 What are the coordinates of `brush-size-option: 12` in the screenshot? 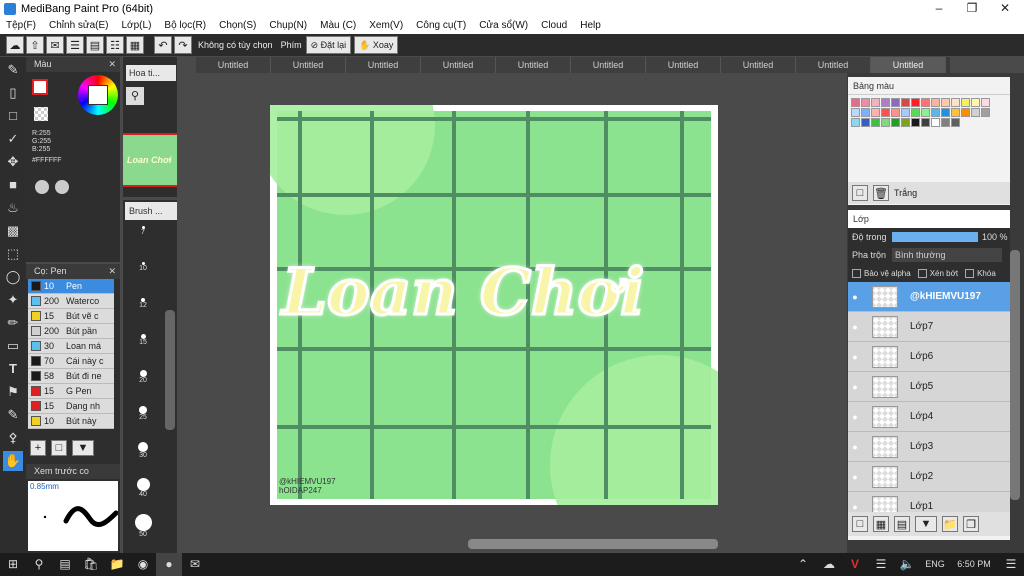 It's located at (143, 312).